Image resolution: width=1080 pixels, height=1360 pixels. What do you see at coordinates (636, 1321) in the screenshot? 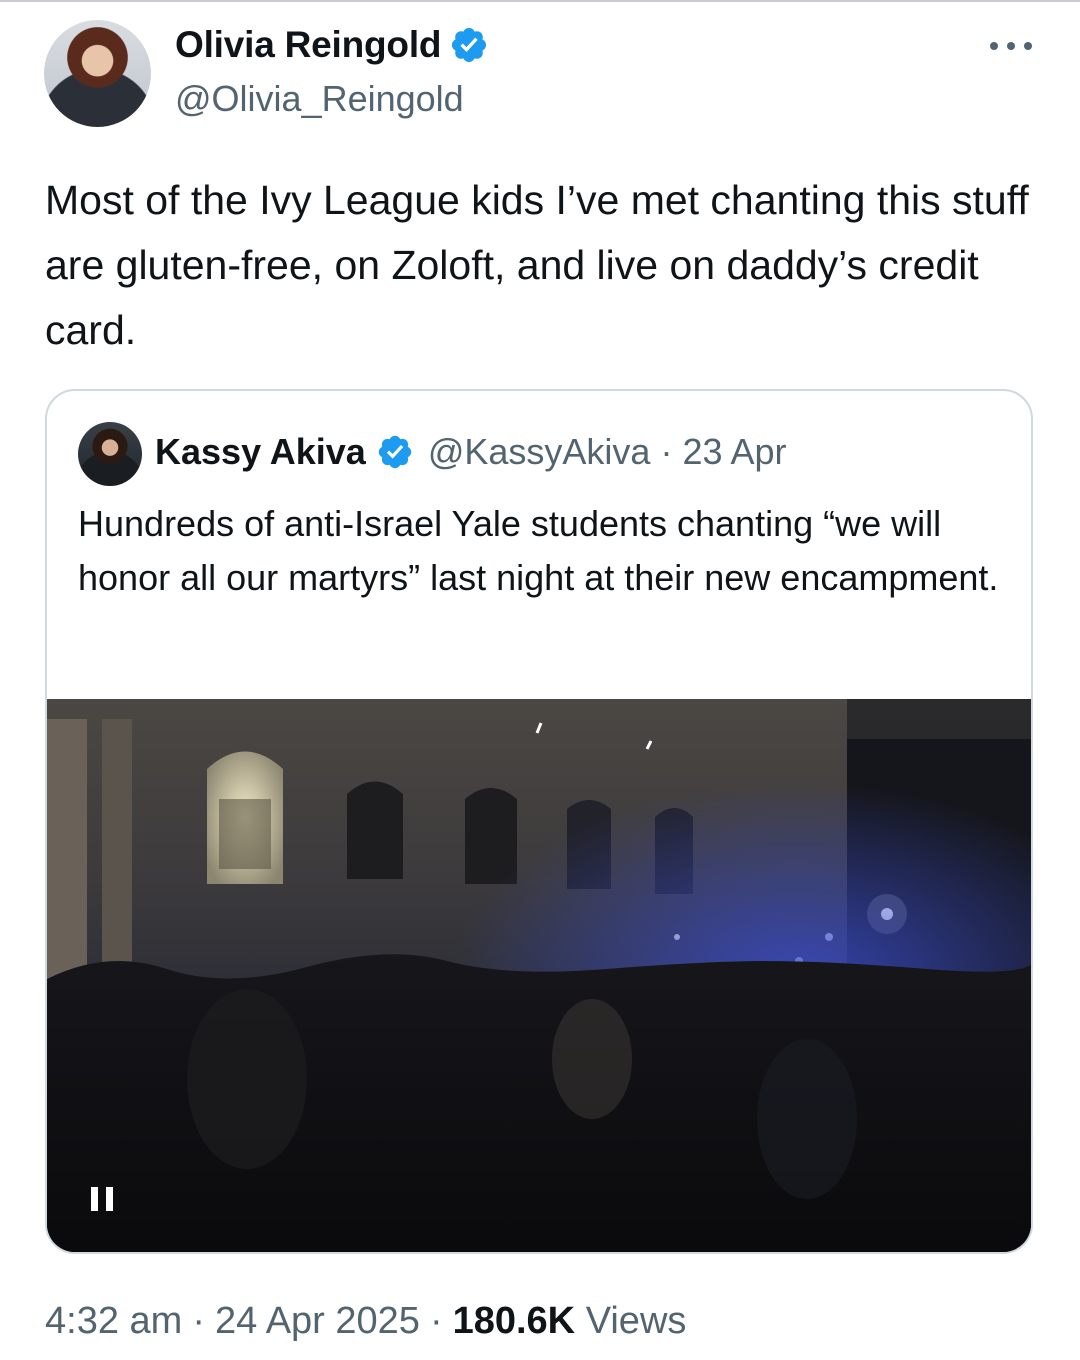
I see `views-label: Views` at bounding box center [636, 1321].